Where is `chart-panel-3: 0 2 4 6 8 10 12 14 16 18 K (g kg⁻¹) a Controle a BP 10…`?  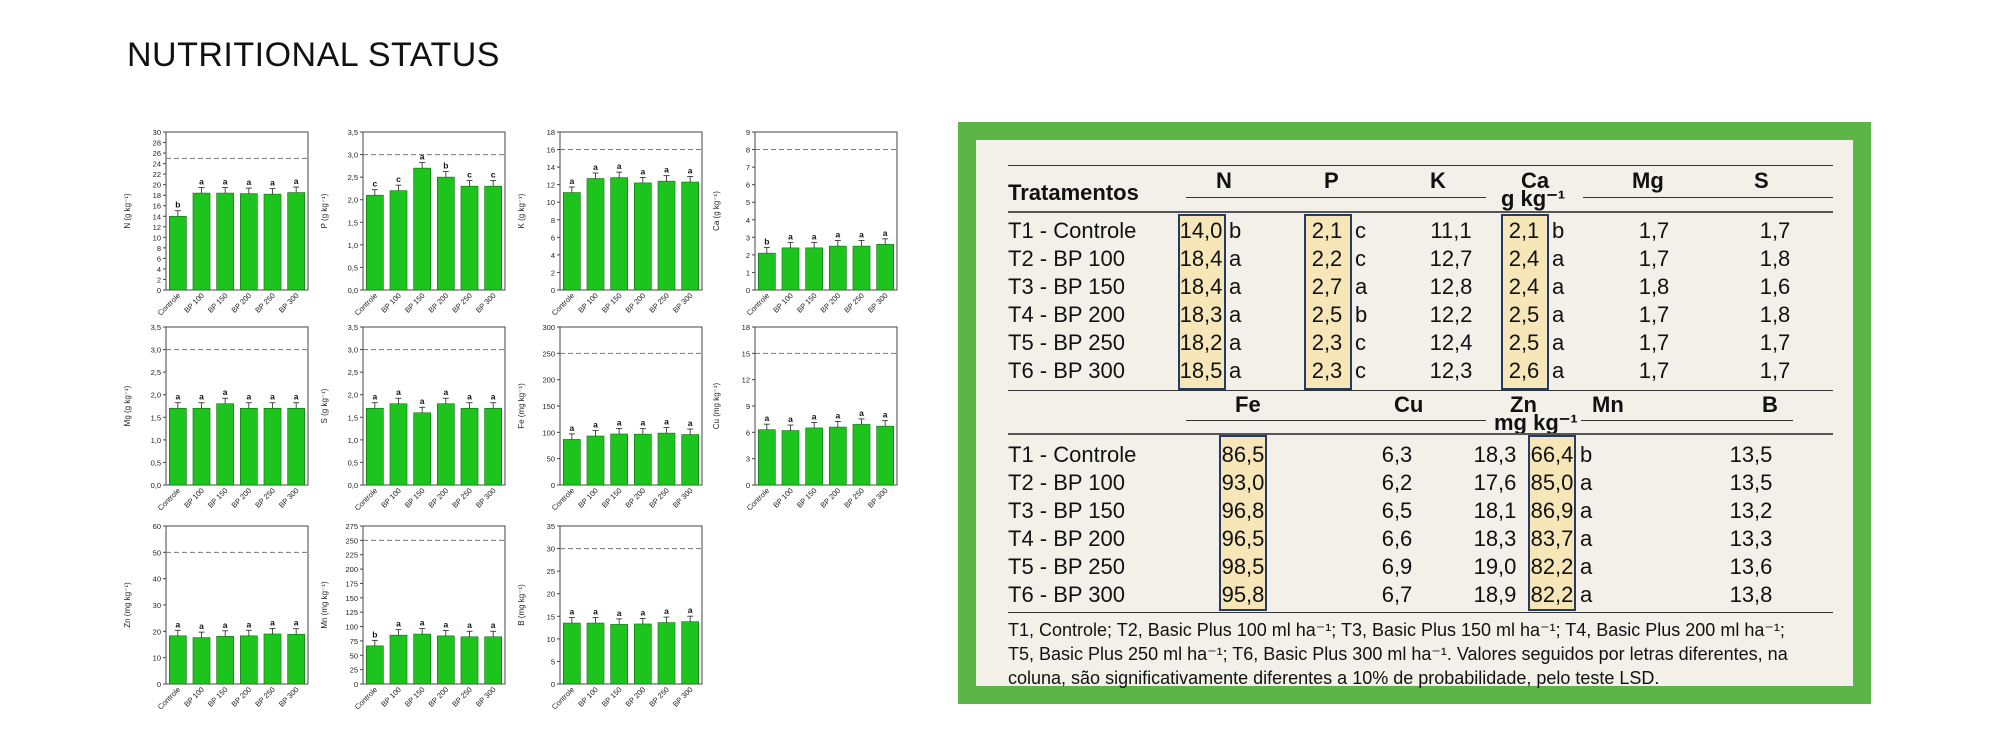
chart-panel-3: 0 2 4 6 8 10 12 14 16 18 K (g kg⁻¹) a Controle a BP 10… is located at coordinates (610, 222).